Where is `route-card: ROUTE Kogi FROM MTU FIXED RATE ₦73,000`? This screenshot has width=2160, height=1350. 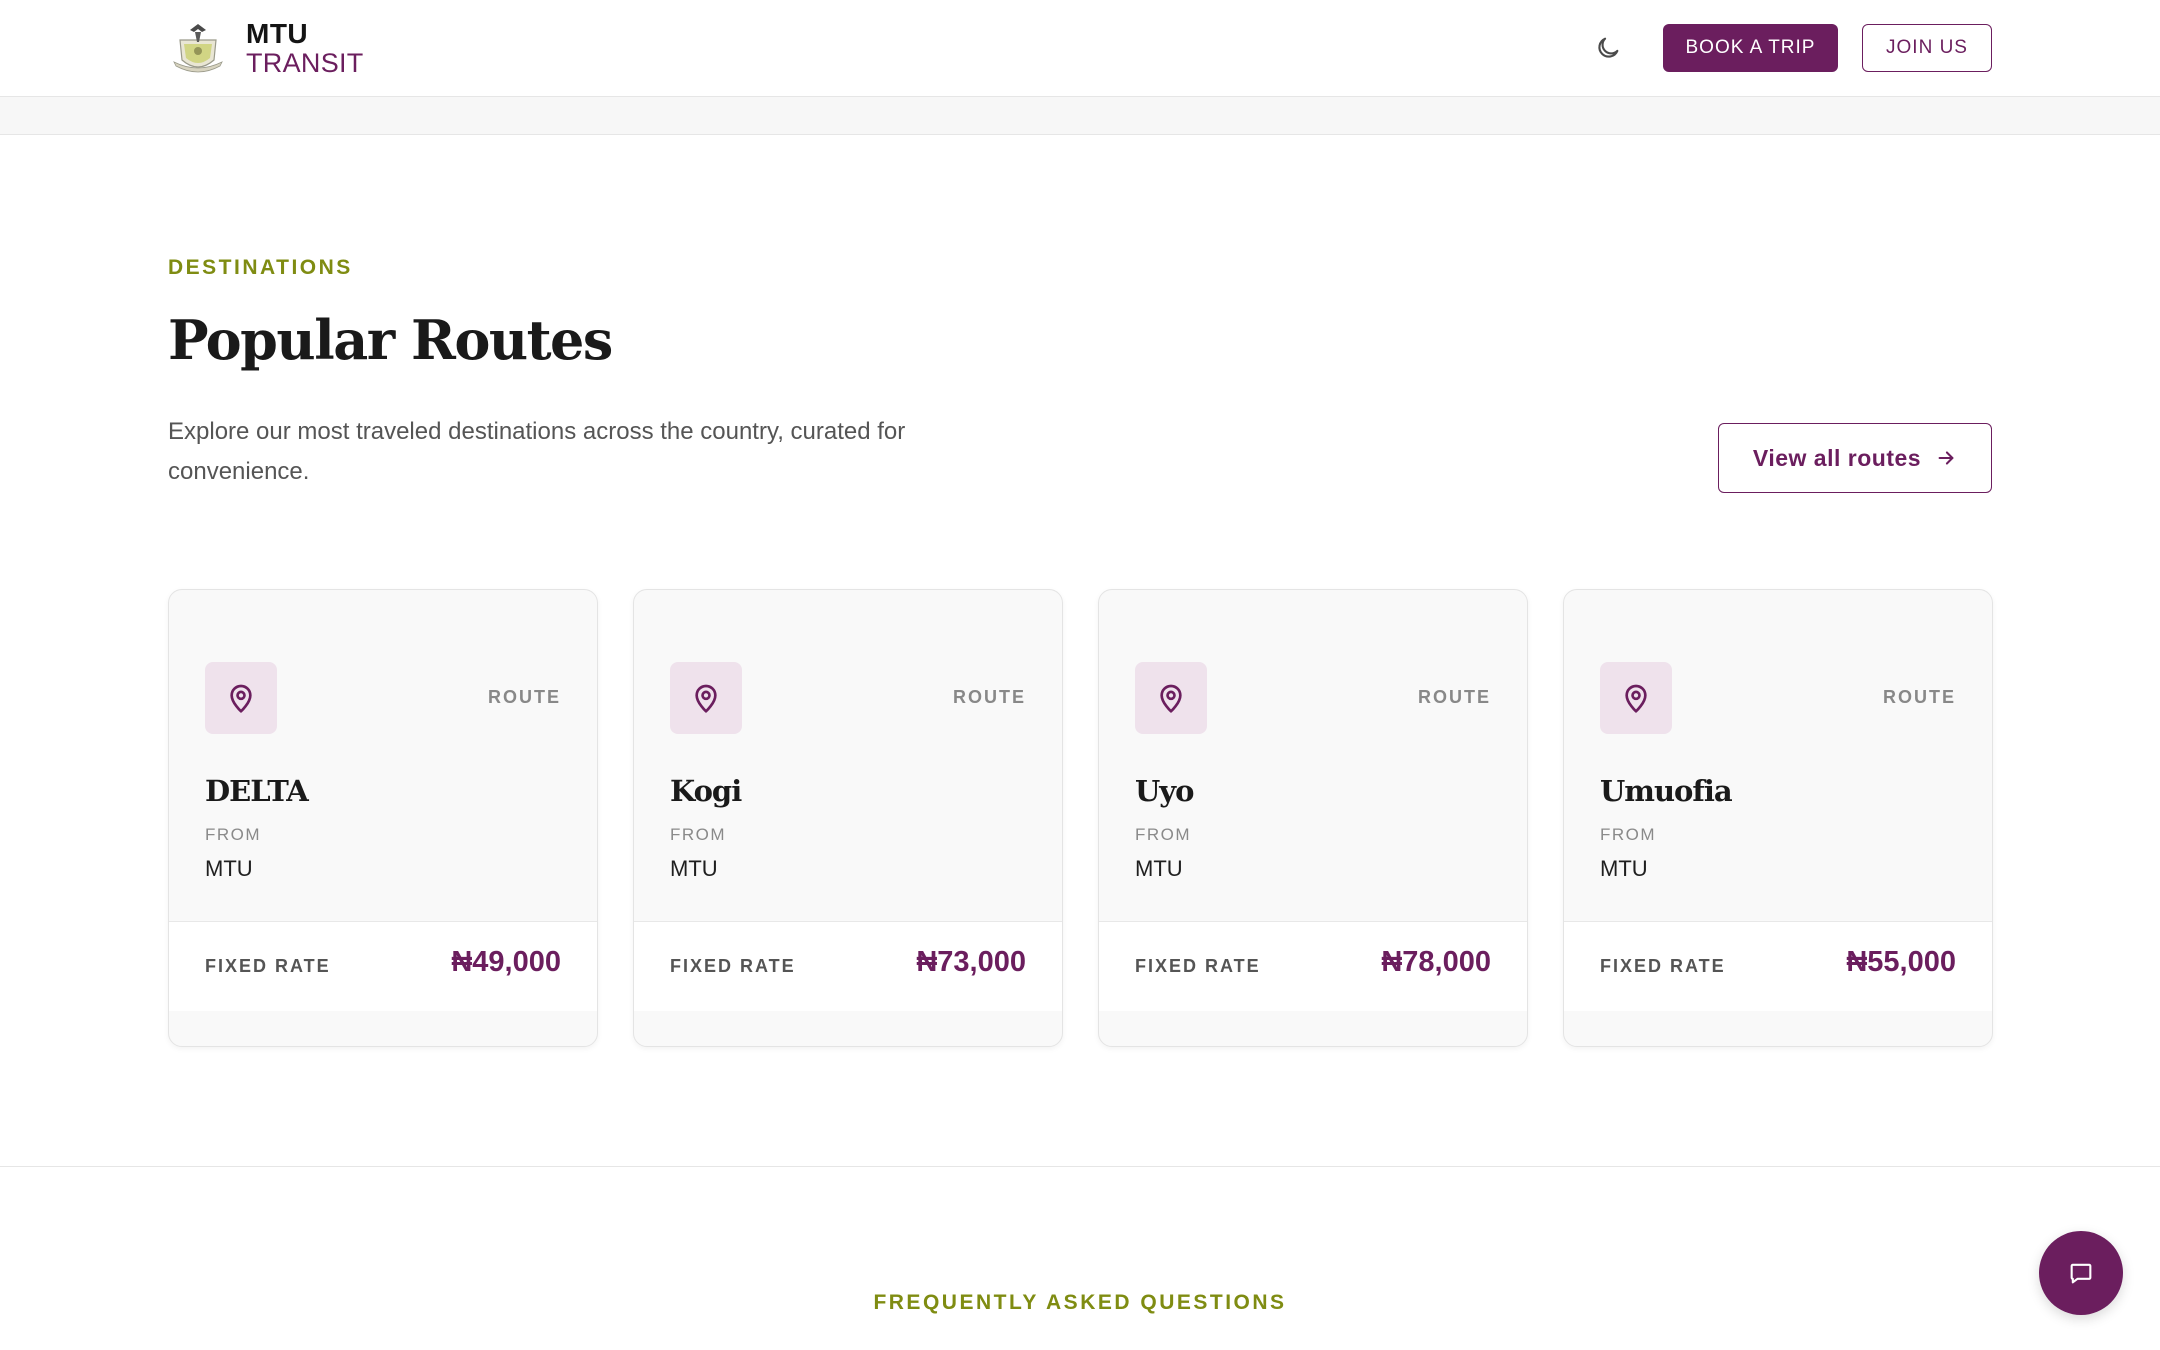
route-card: ROUTE Kogi FROM MTU FIXED RATE ₦73,000 is located at coordinates (848, 818).